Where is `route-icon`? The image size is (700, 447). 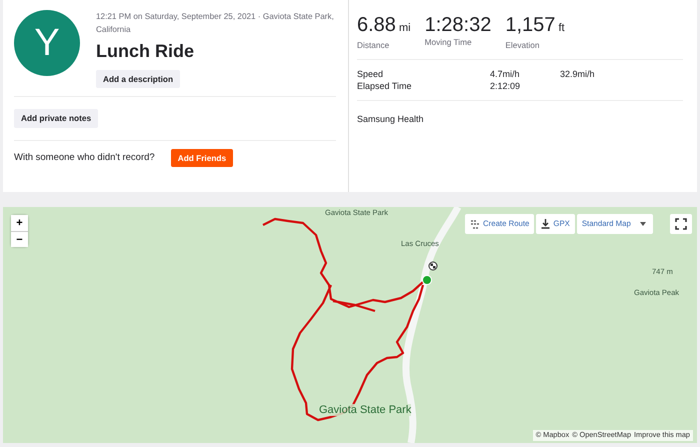 route-icon is located at coordinates (475, 224).